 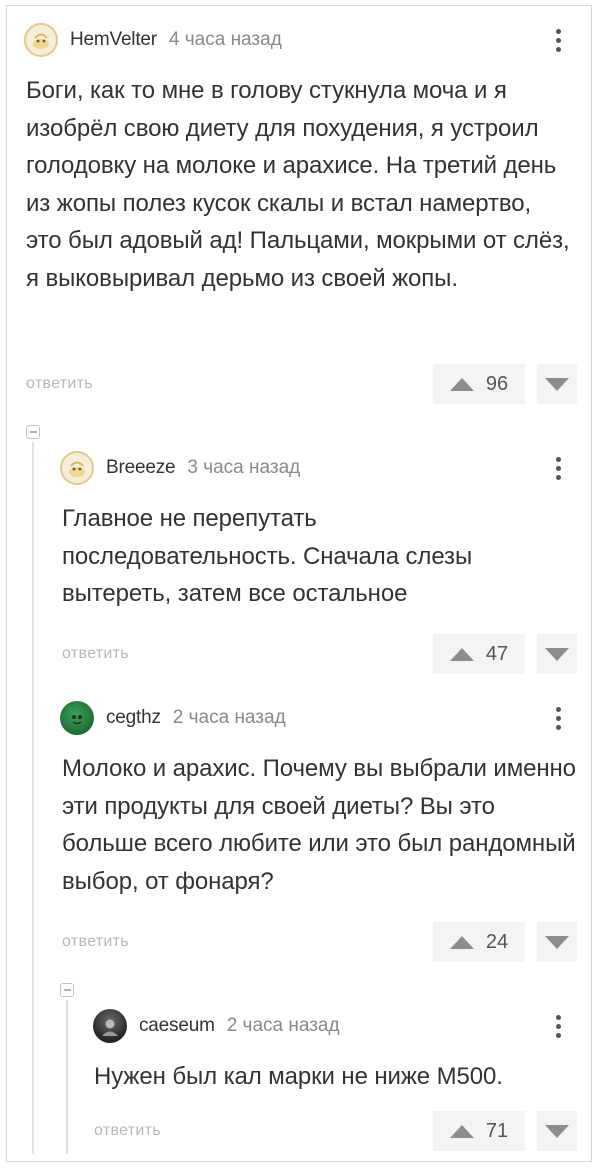 What do you see at coordinates (141, 468) in the screenshot?
I see `username: Breeeze` at bounding box center [141, 468].